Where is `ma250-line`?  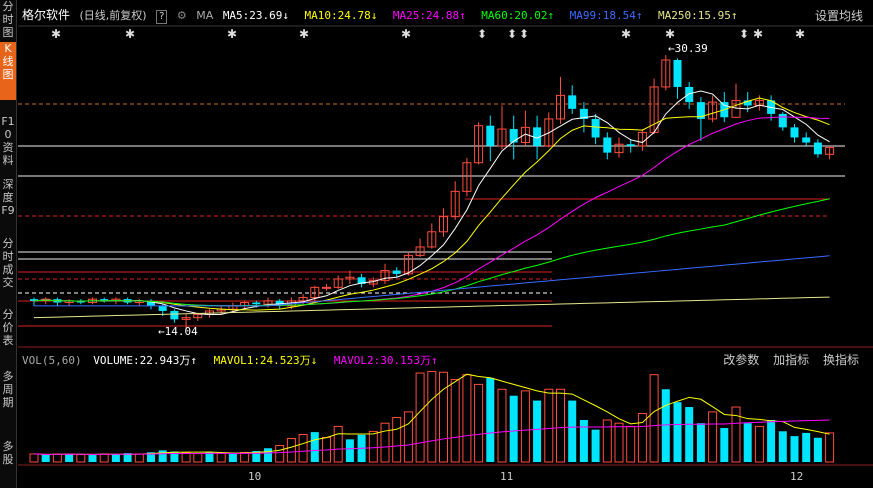
ma250-line is located at coordinates (431, 307).